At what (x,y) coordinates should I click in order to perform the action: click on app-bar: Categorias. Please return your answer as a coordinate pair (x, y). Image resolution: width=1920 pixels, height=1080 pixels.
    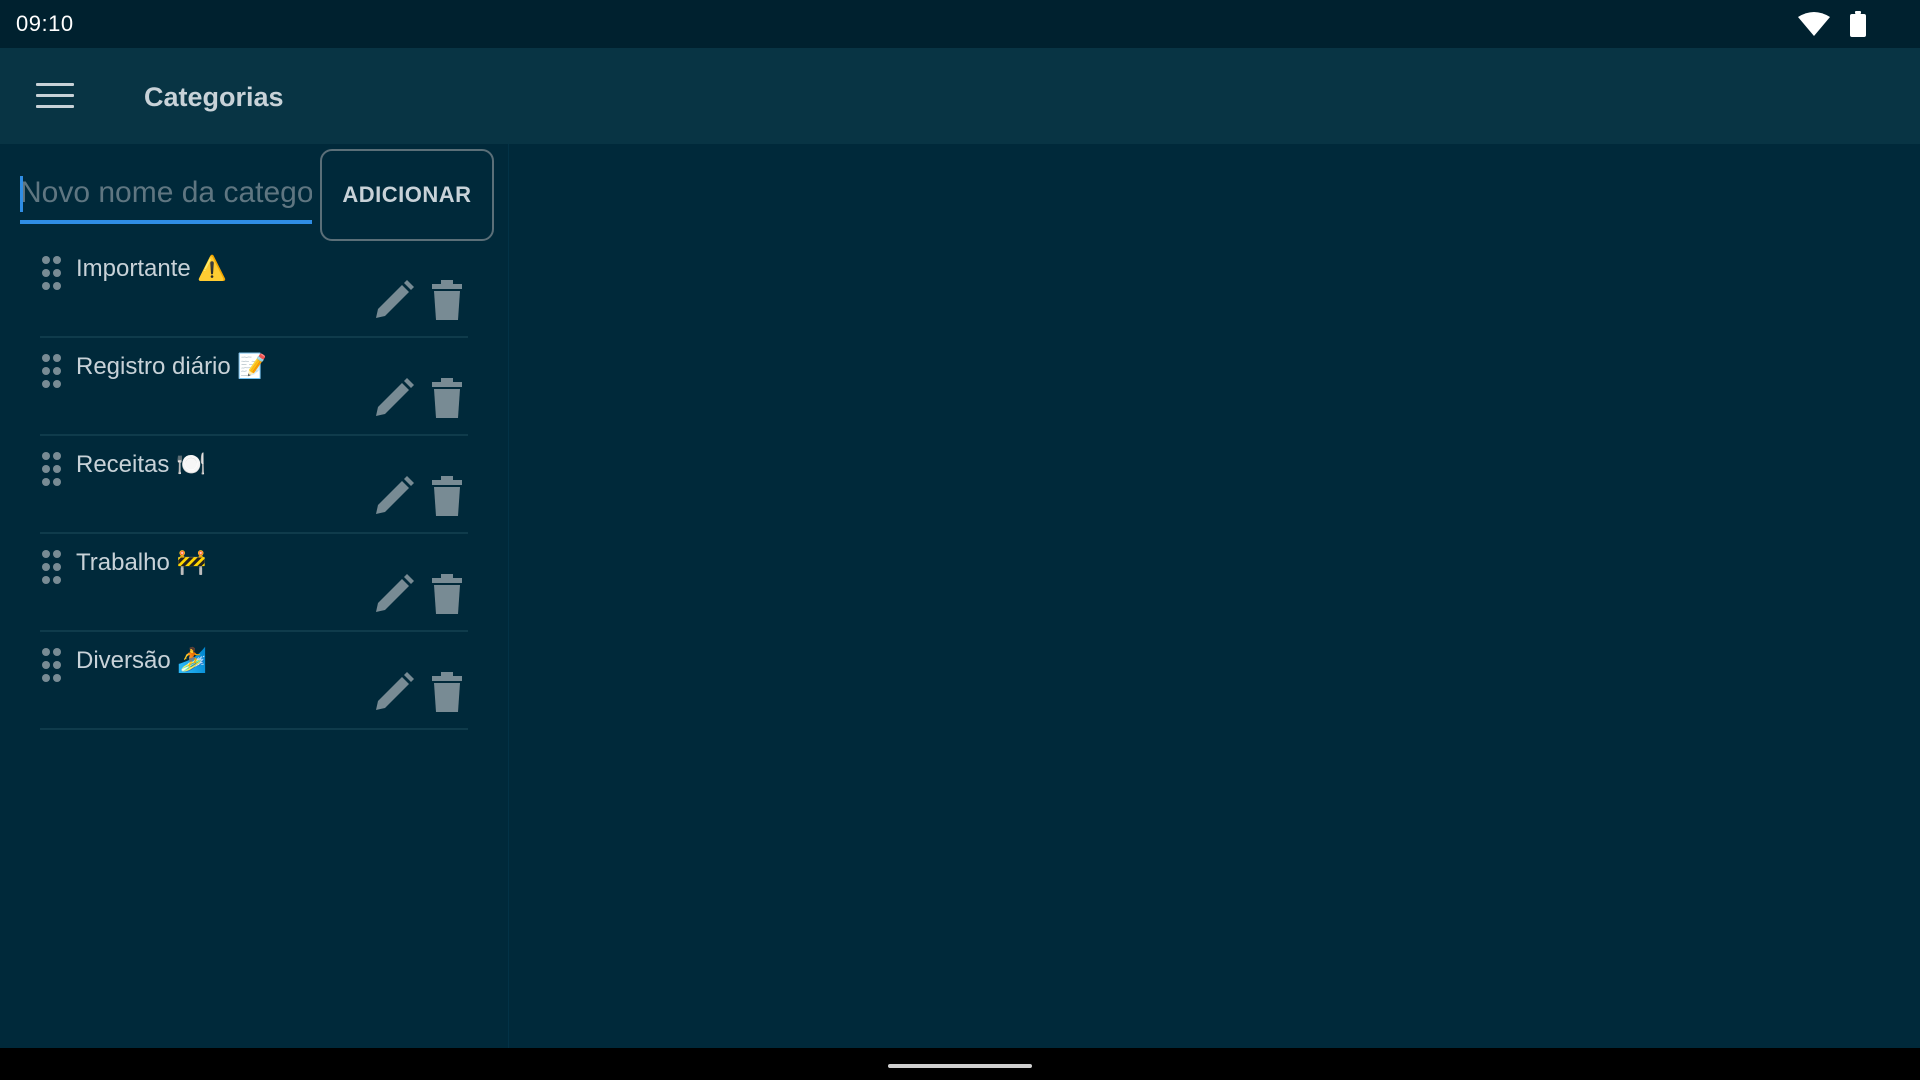
    Looking at the image, I should click on (960, 96).